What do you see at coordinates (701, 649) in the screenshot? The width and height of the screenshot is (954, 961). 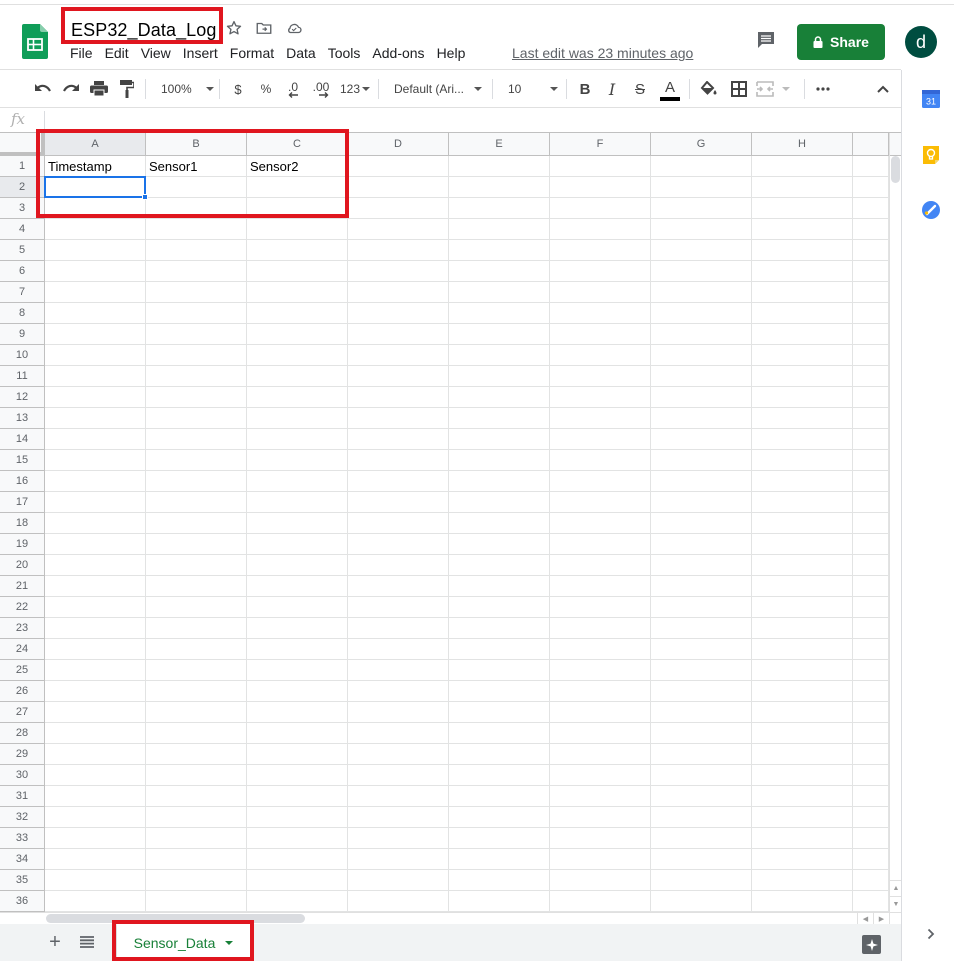 I see `cell-g24` at bounding box center [701, 649].